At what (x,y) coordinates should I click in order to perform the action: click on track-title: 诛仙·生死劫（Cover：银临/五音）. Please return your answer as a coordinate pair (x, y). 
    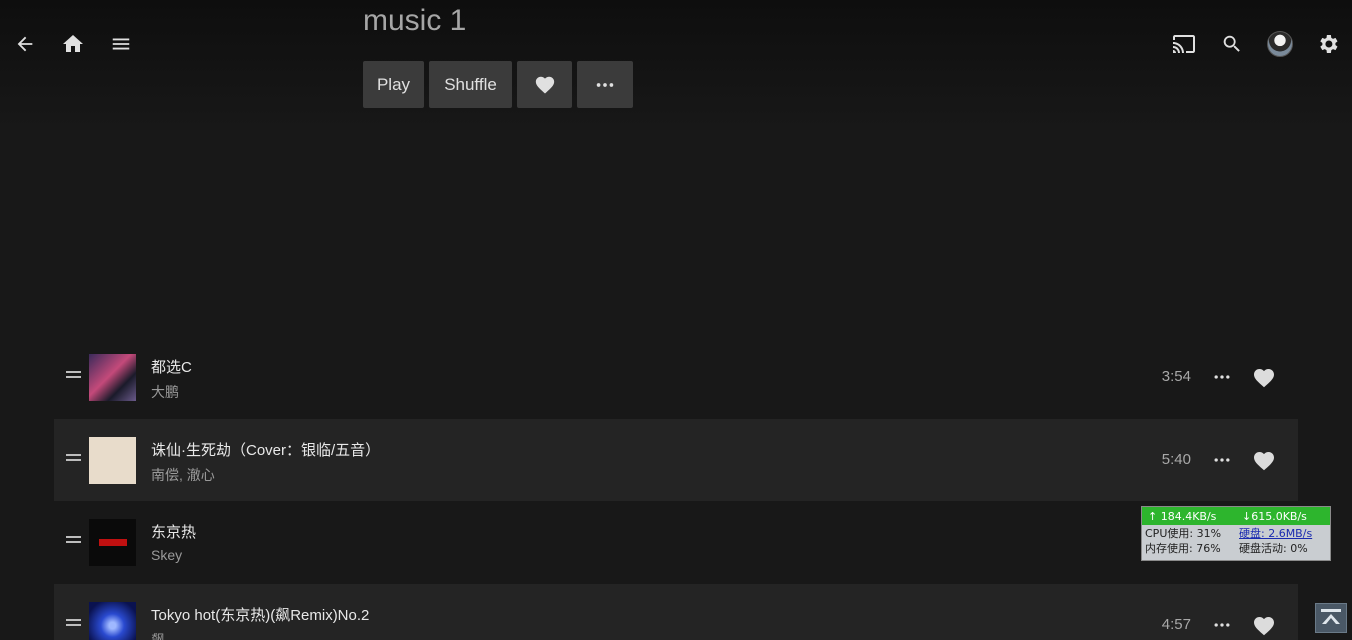
    Looking at the image, I should click on (266, 450).